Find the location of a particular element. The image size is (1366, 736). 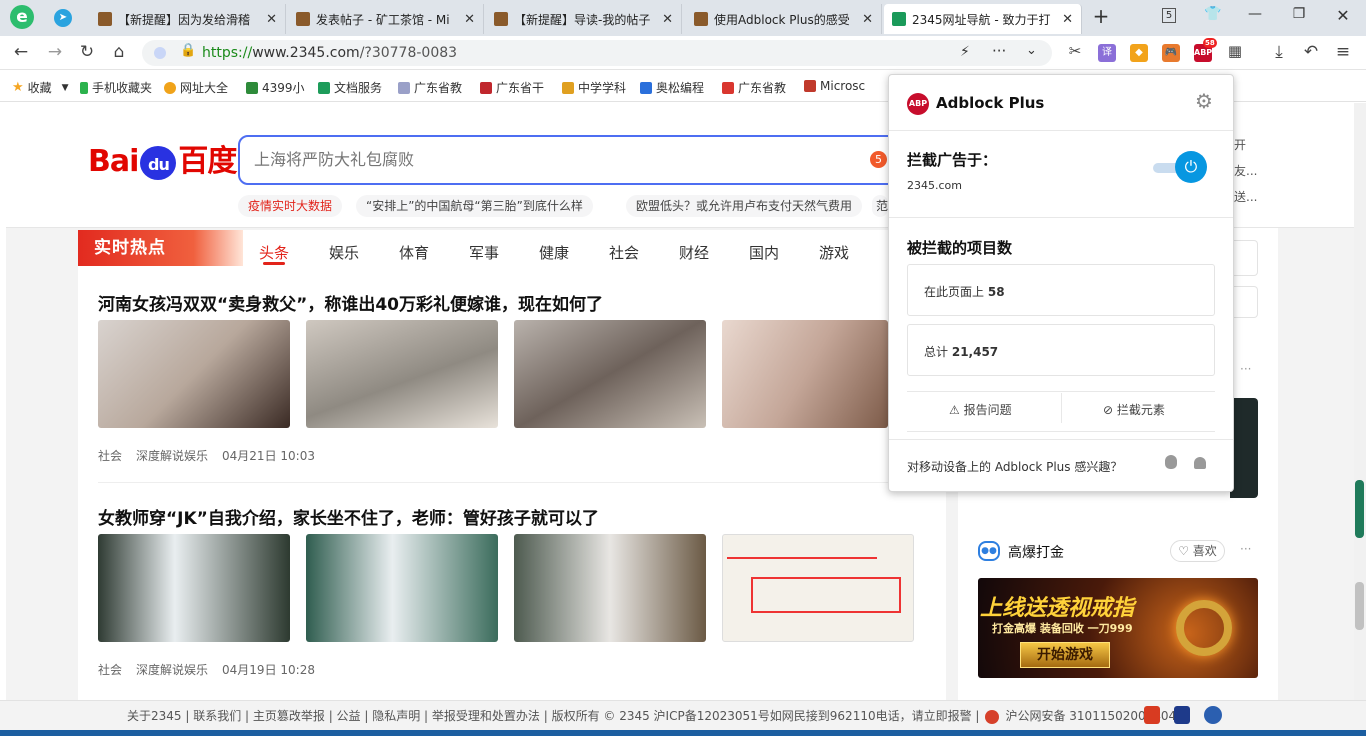

new-tab-button: + is located at coordinates (1101, 16).